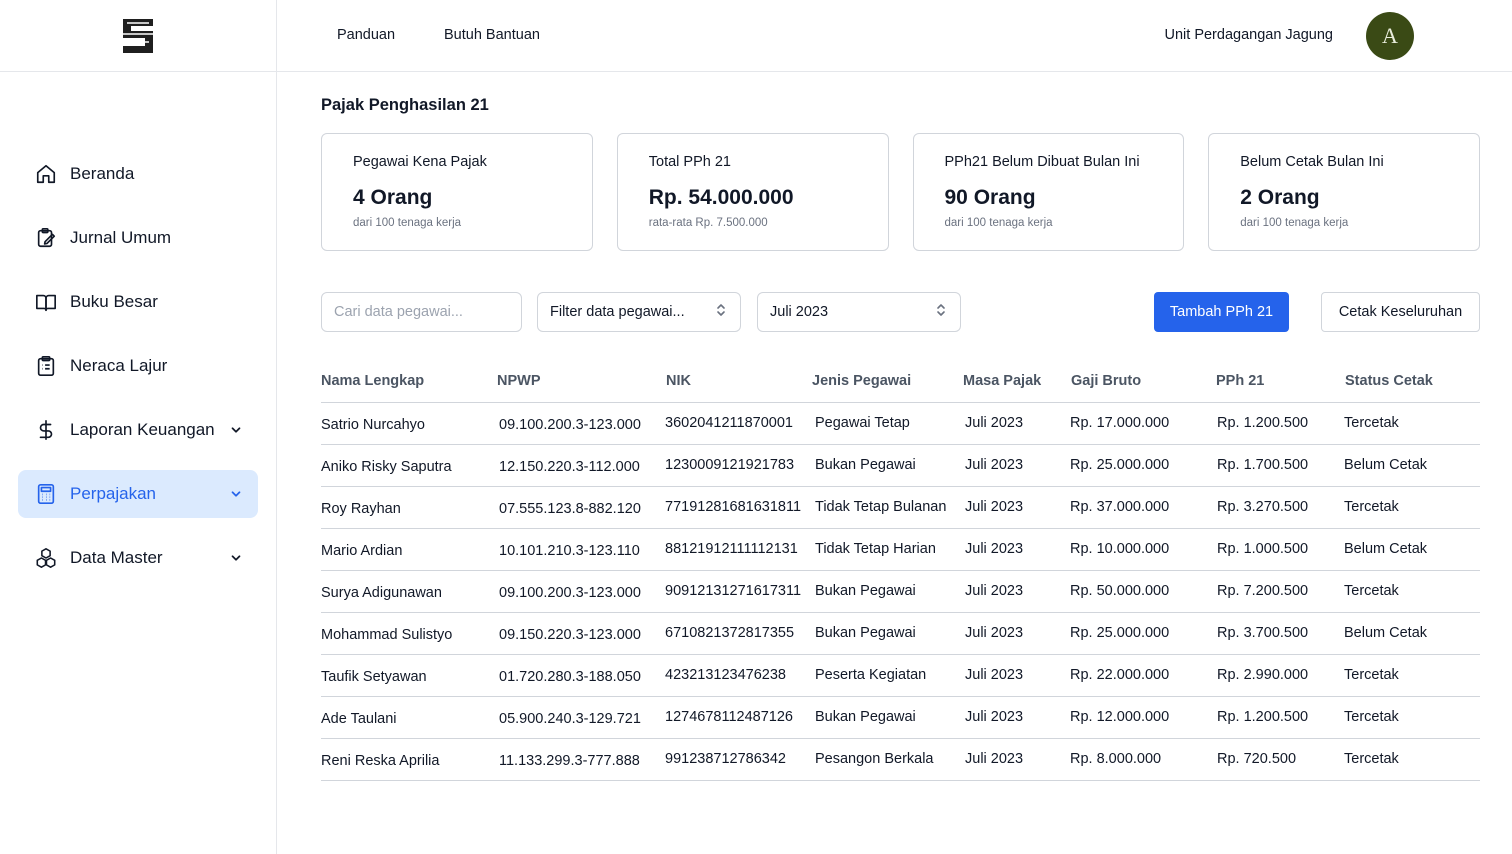  Describe the element at coordinates (1240, 381) in the screenshot. I see `column-header: PPh 21` at that location.